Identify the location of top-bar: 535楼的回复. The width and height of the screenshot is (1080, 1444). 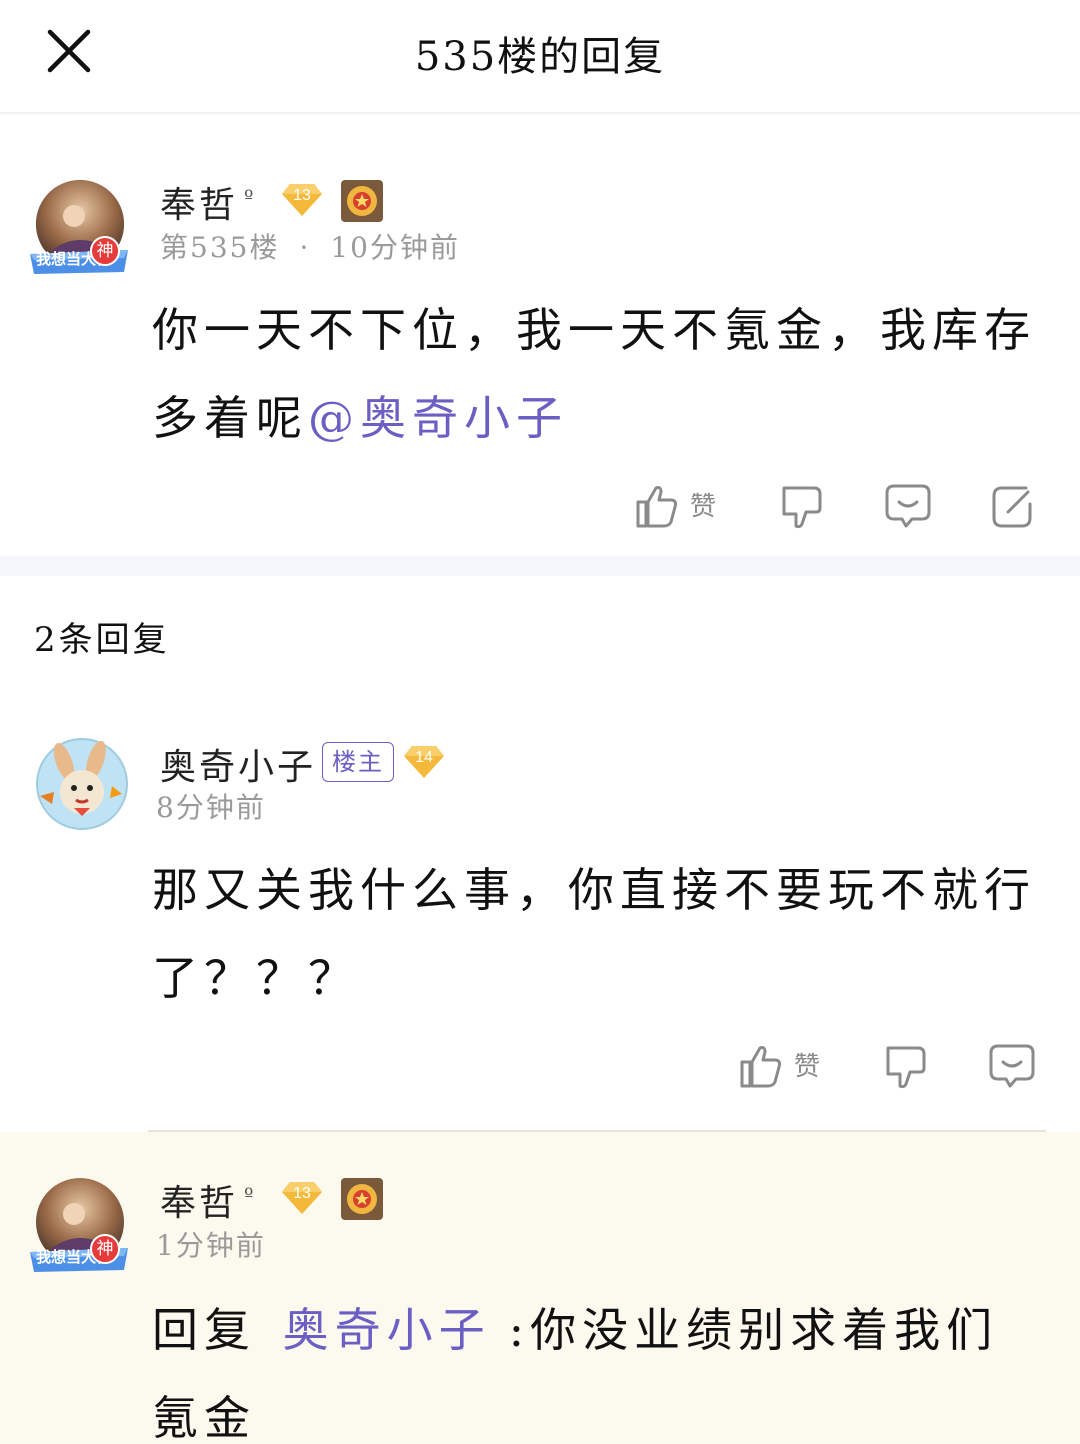
(540, 57).